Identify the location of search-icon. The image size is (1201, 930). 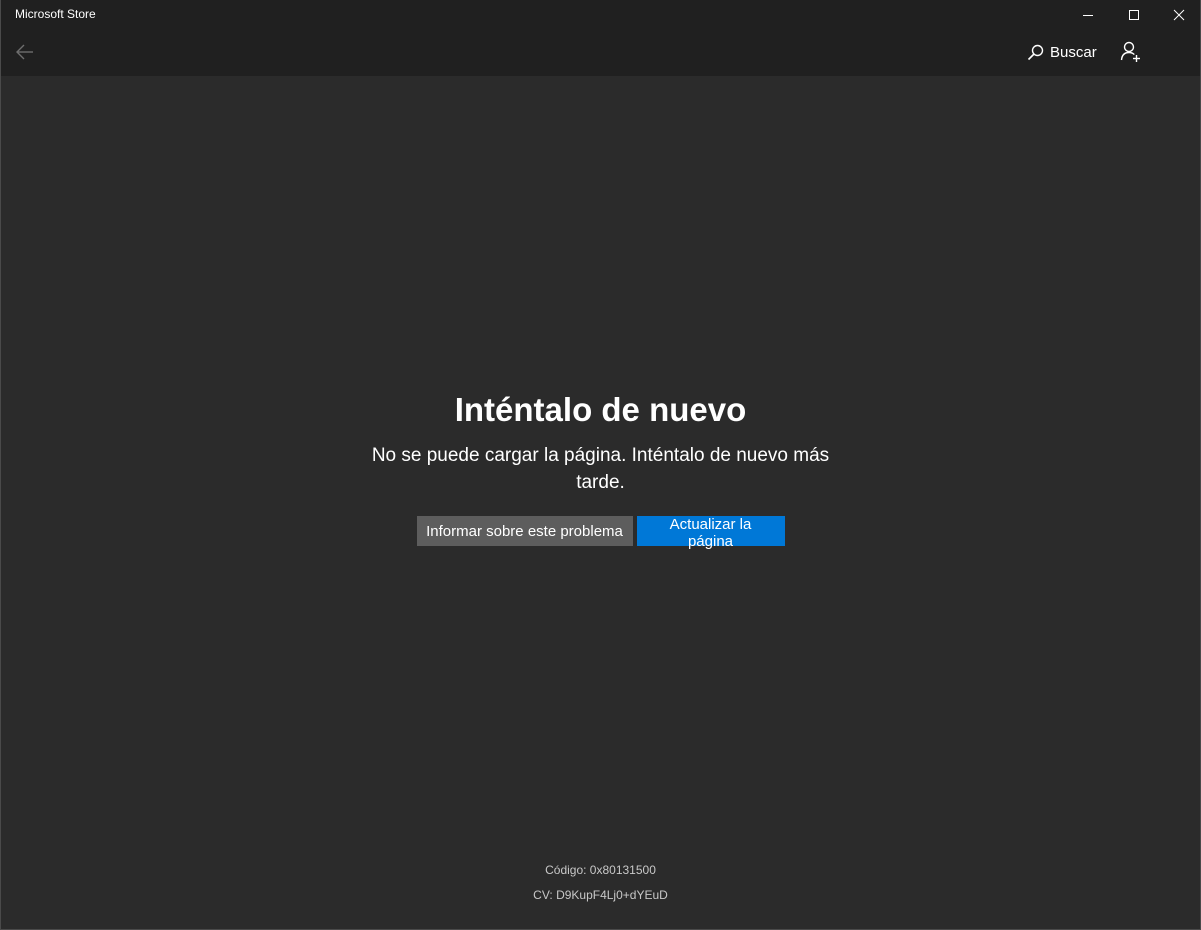
(1035, 52).